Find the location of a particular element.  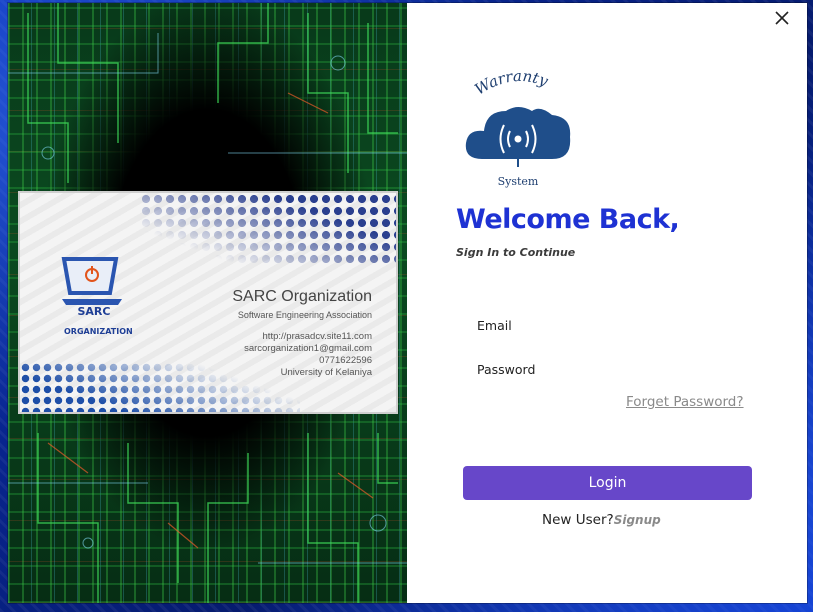

new-user-label: New User? is located at coordinates (578, 520).